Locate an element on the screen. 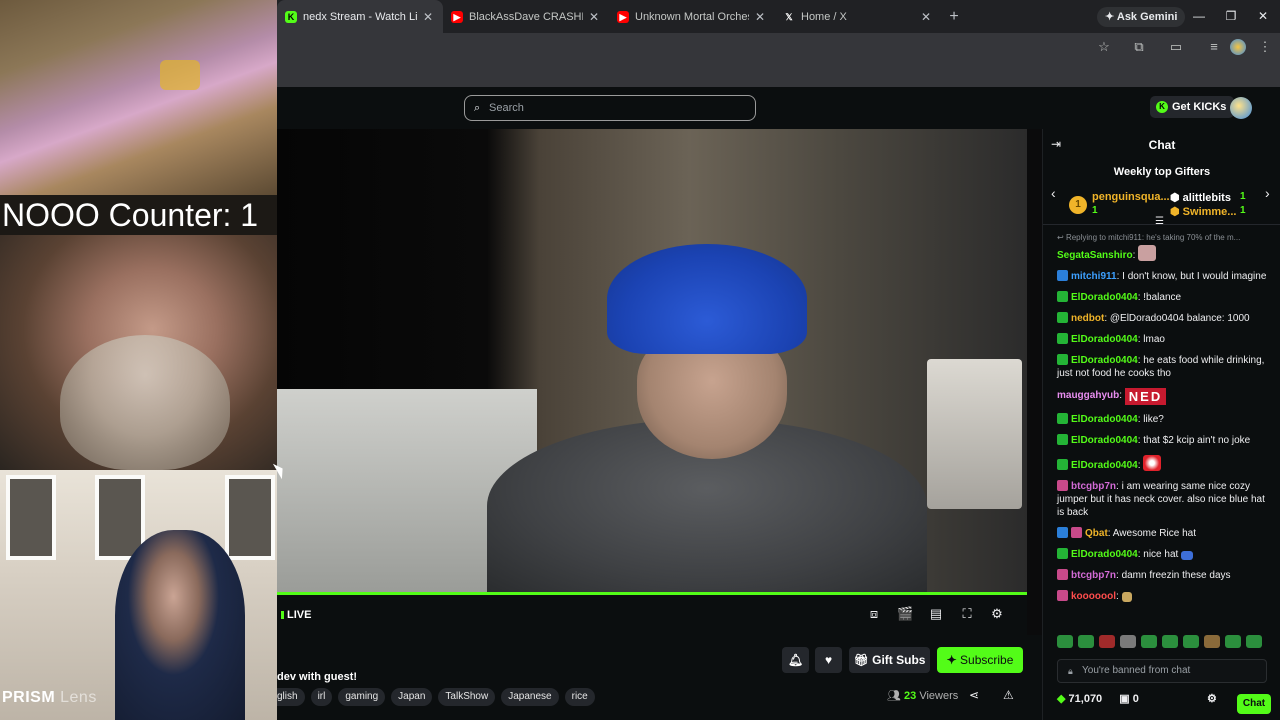 Image resolution: width=1280 pixels, height=720 pixels. chat-footer: ◆ 71,070 ▣ 0 ⚙ Chat is located at coordinates (1166, 703).